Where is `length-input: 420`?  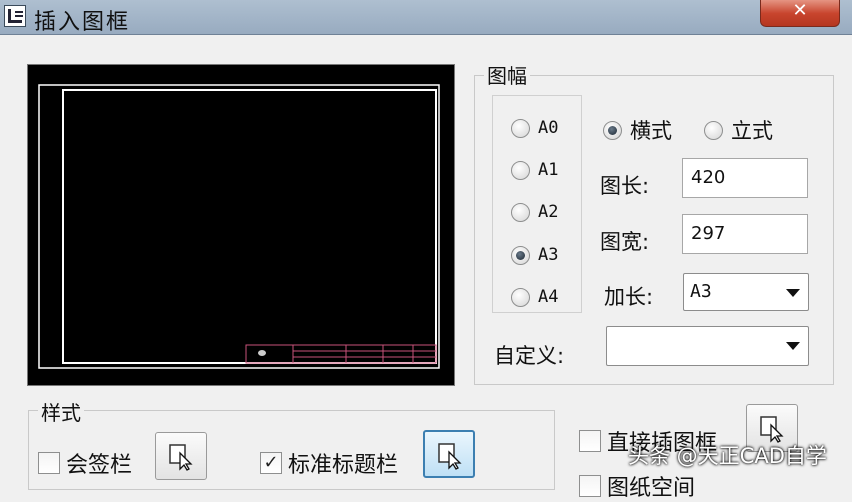 length-input: 420 is located at coordinates (745, 178).